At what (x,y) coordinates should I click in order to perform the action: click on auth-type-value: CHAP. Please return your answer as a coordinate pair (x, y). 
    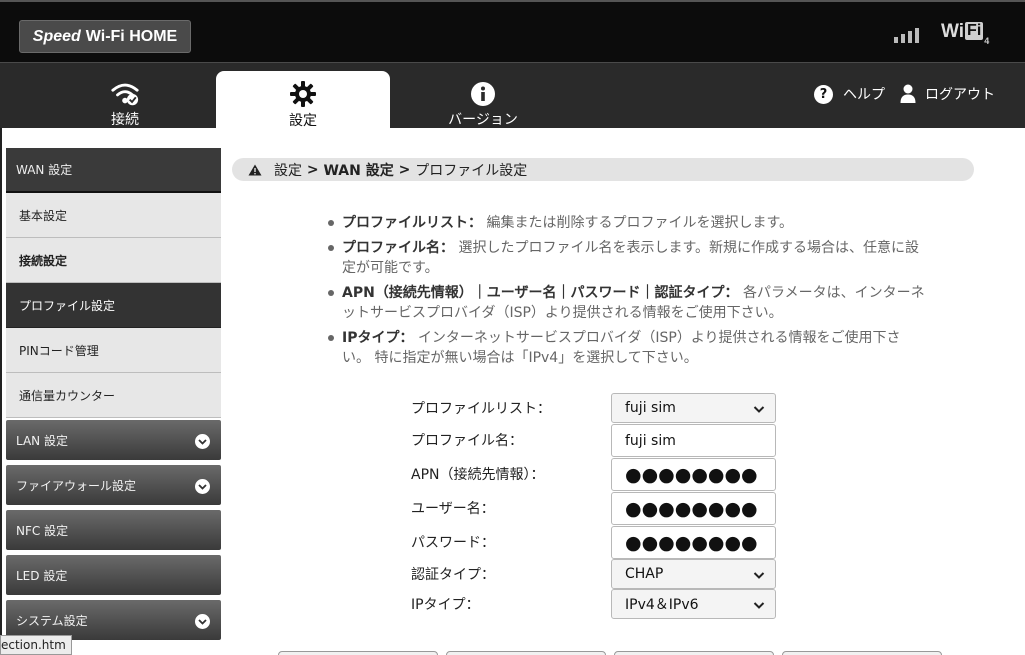
    Looking at the image, I should click on (644, 574).